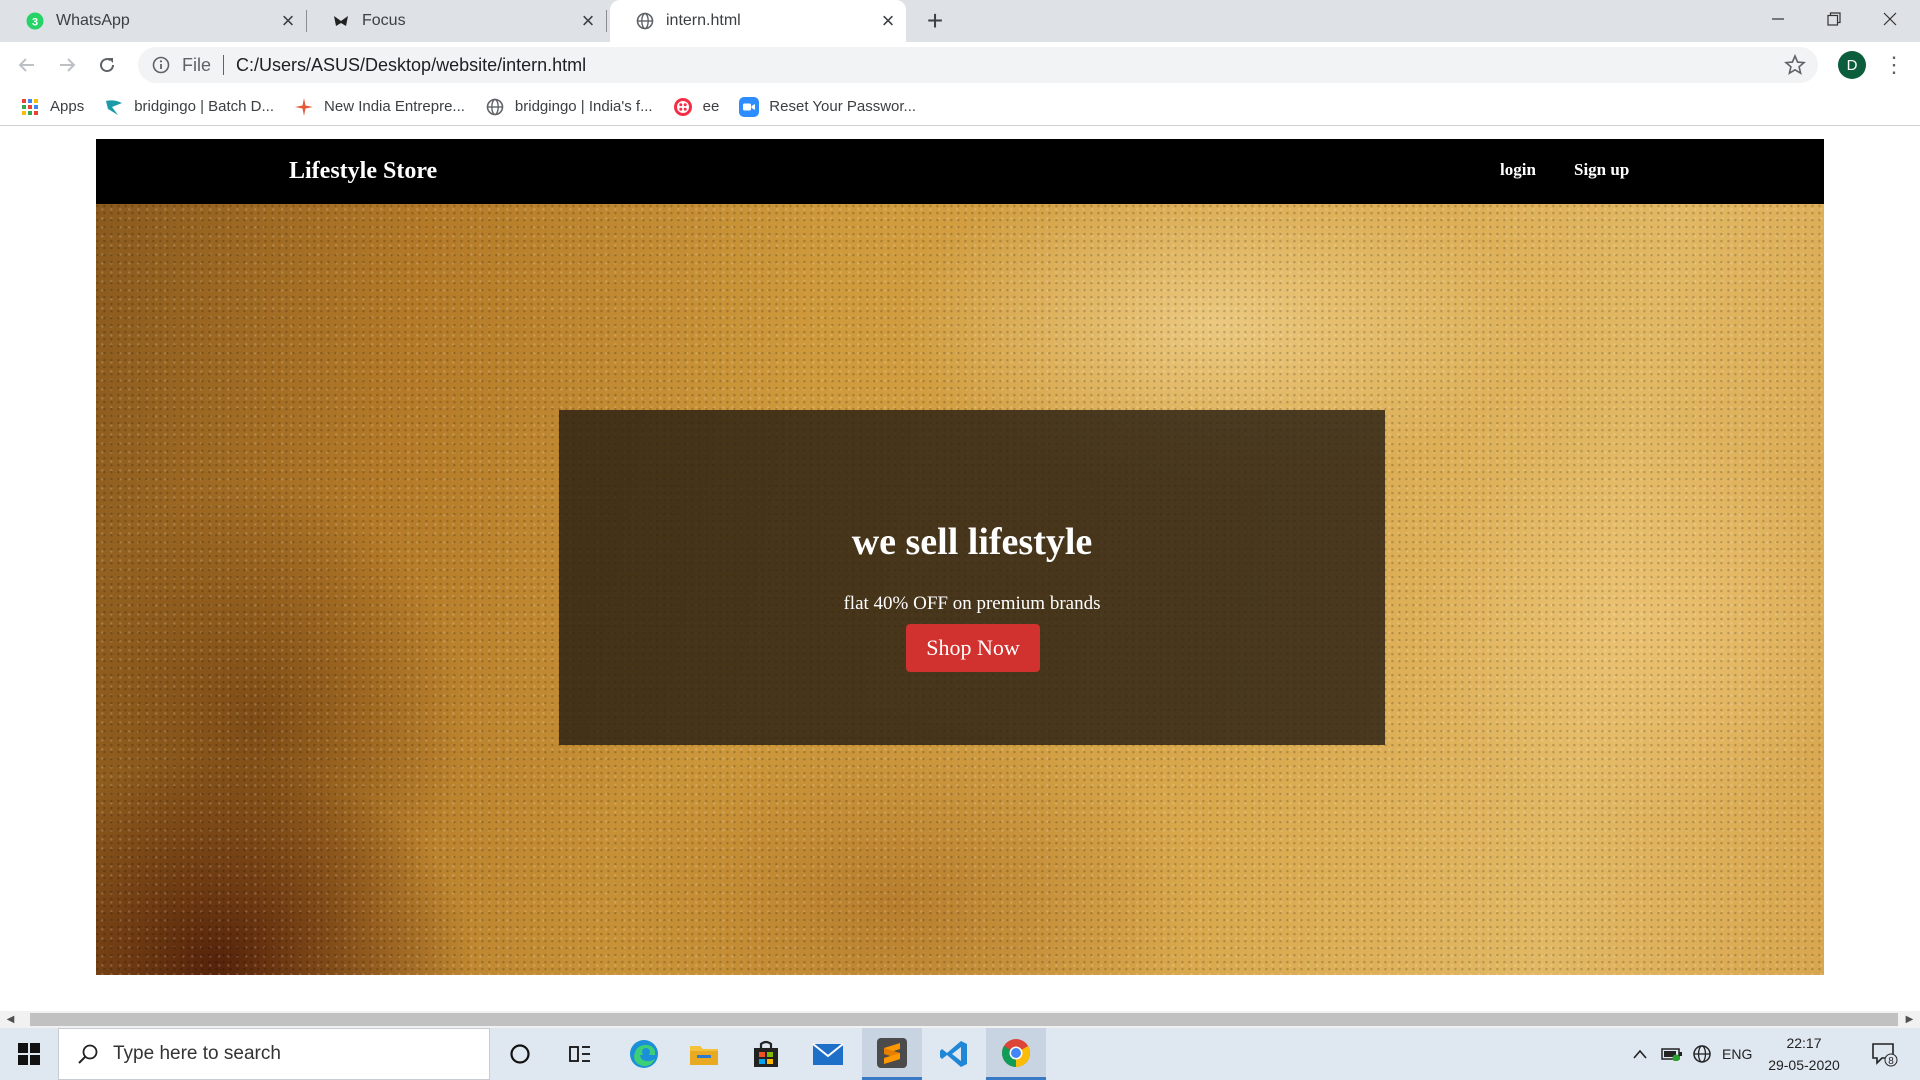  What do you see at coordinates (1804, 1065) in the screenshot?
I see `clock-date: 29-05-2020` at bounding box center [1804, 1065].